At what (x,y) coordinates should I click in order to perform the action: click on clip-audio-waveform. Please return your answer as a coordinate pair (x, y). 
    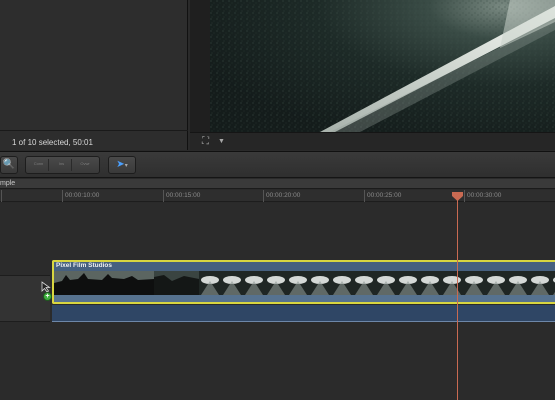
    Looking at the image, I should click on (304, 298).